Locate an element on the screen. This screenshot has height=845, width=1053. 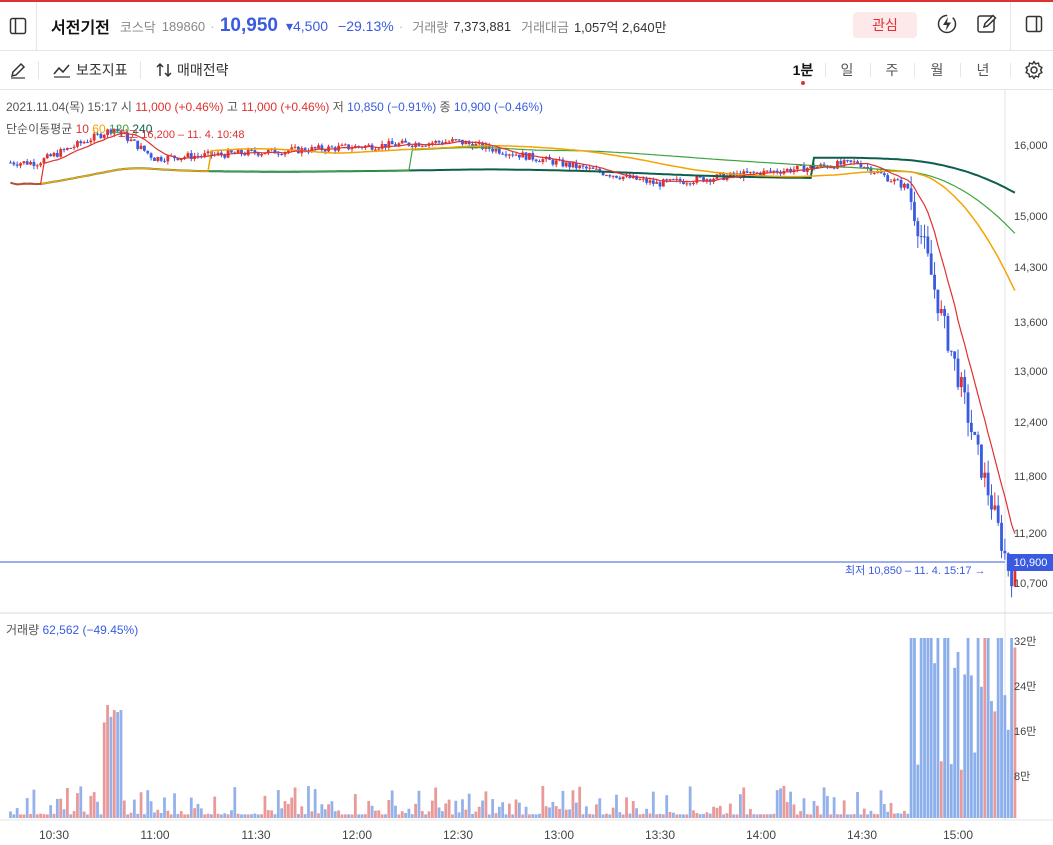
favorite-button: 관심 is located at coordinates (885, 25).